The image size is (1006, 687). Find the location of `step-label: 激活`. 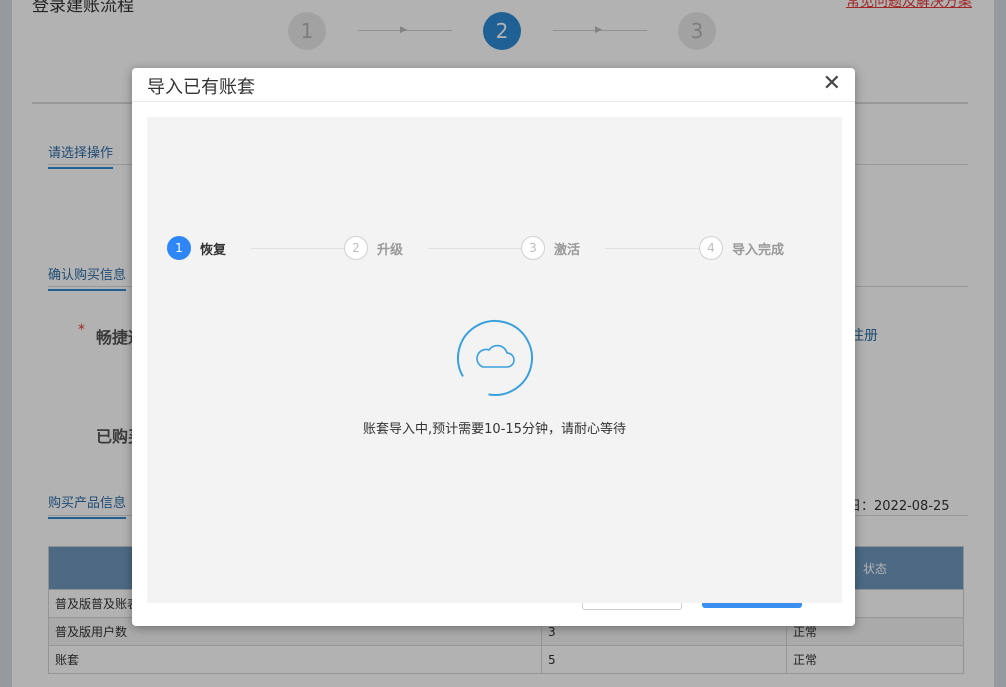

step-label: 激活 is located at coordinates (567, 250).